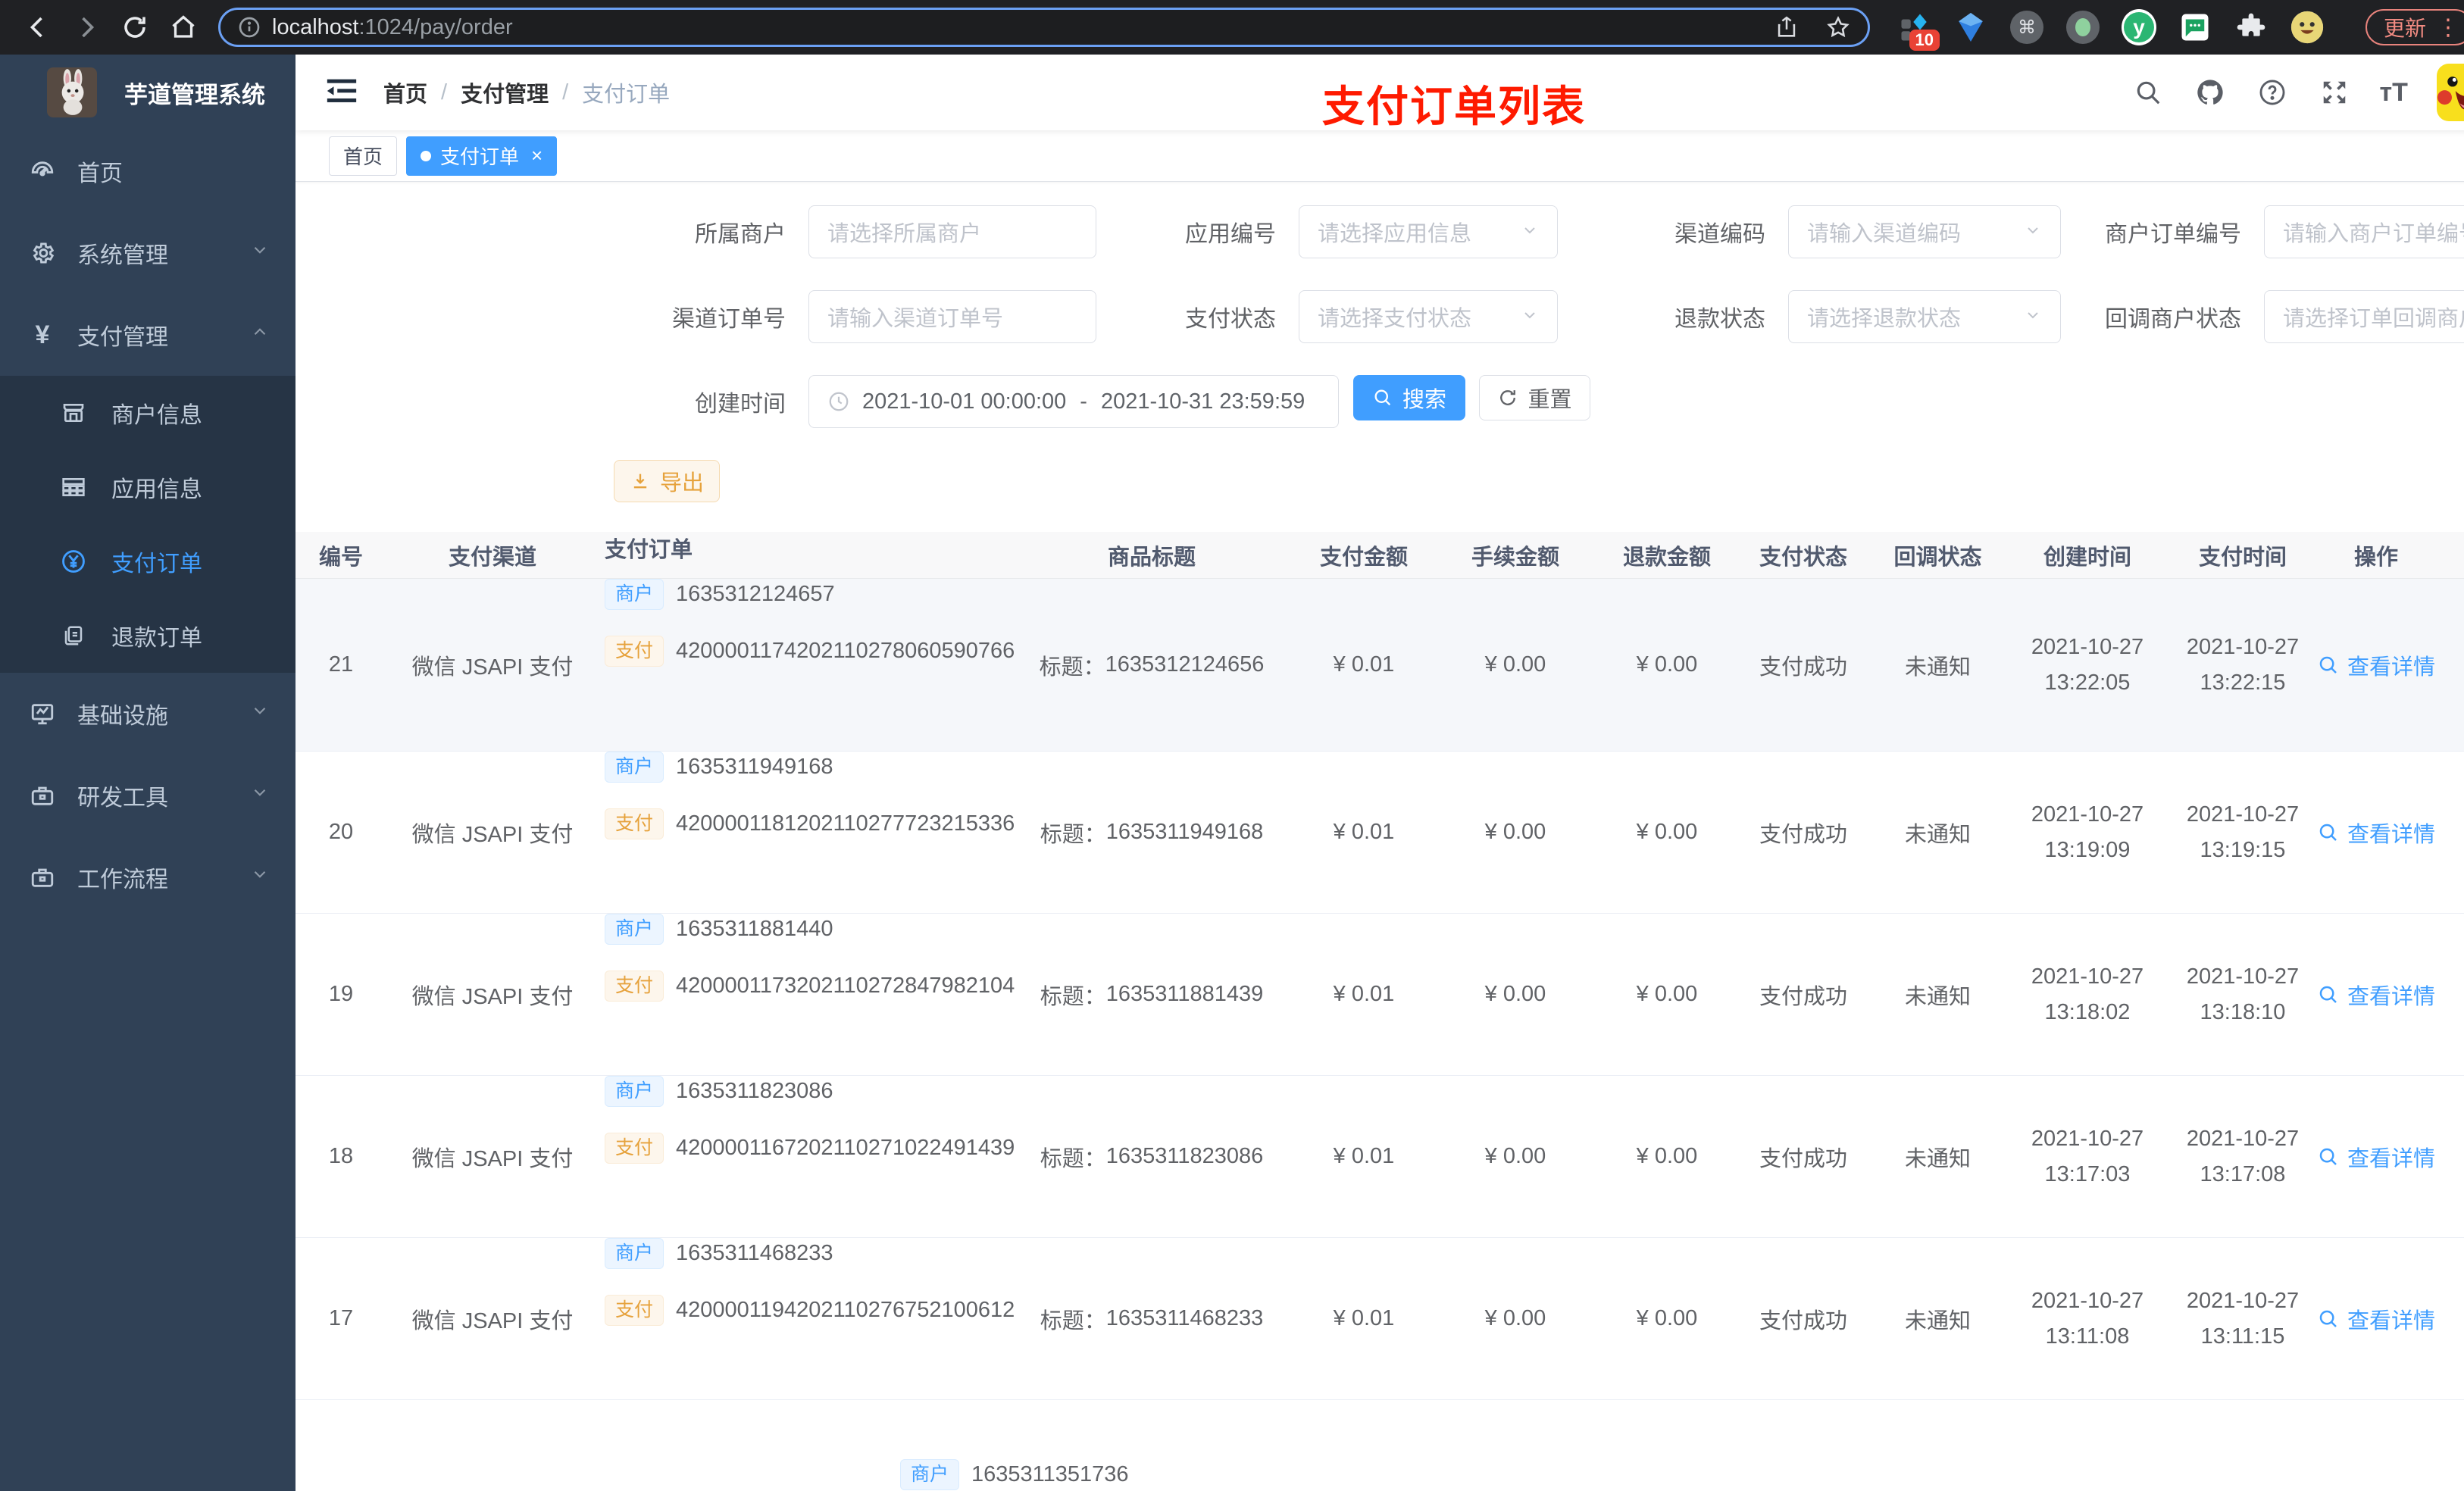  Describe the element at coordinates (392, 26) in the screenshot. I see `url-text: localhost:1024/pay/order` at that location.